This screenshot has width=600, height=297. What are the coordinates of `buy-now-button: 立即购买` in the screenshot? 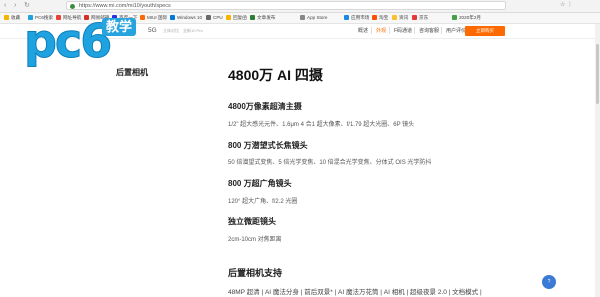 It's located at (485, 31).